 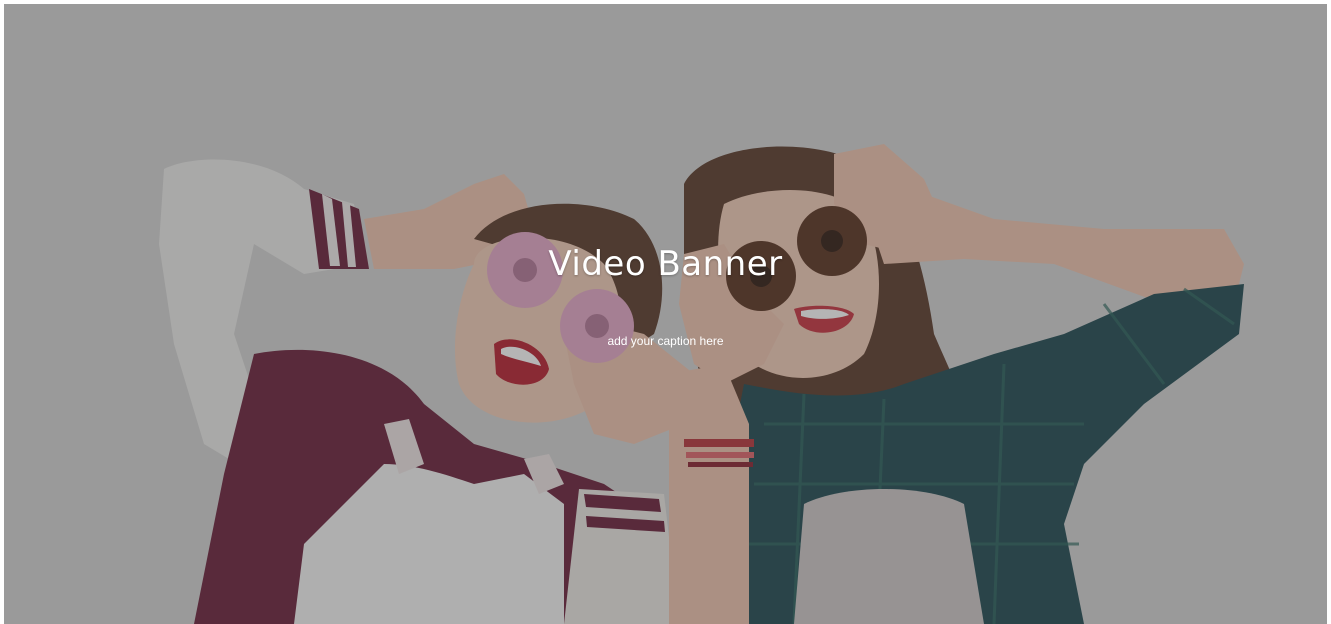 What do you see at coordinates (665, 264) in the screenshot?
I see `banner-title: Video Banner` at bounding box center [665, 264].